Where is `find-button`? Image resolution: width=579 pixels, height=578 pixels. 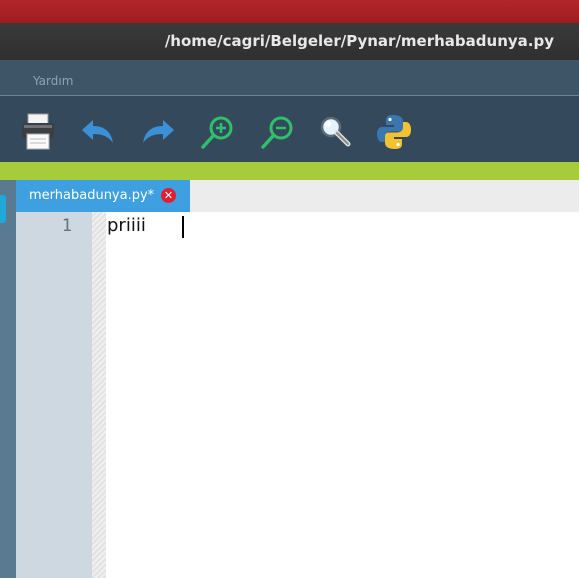
find-button is located at coordinates (335, 132).